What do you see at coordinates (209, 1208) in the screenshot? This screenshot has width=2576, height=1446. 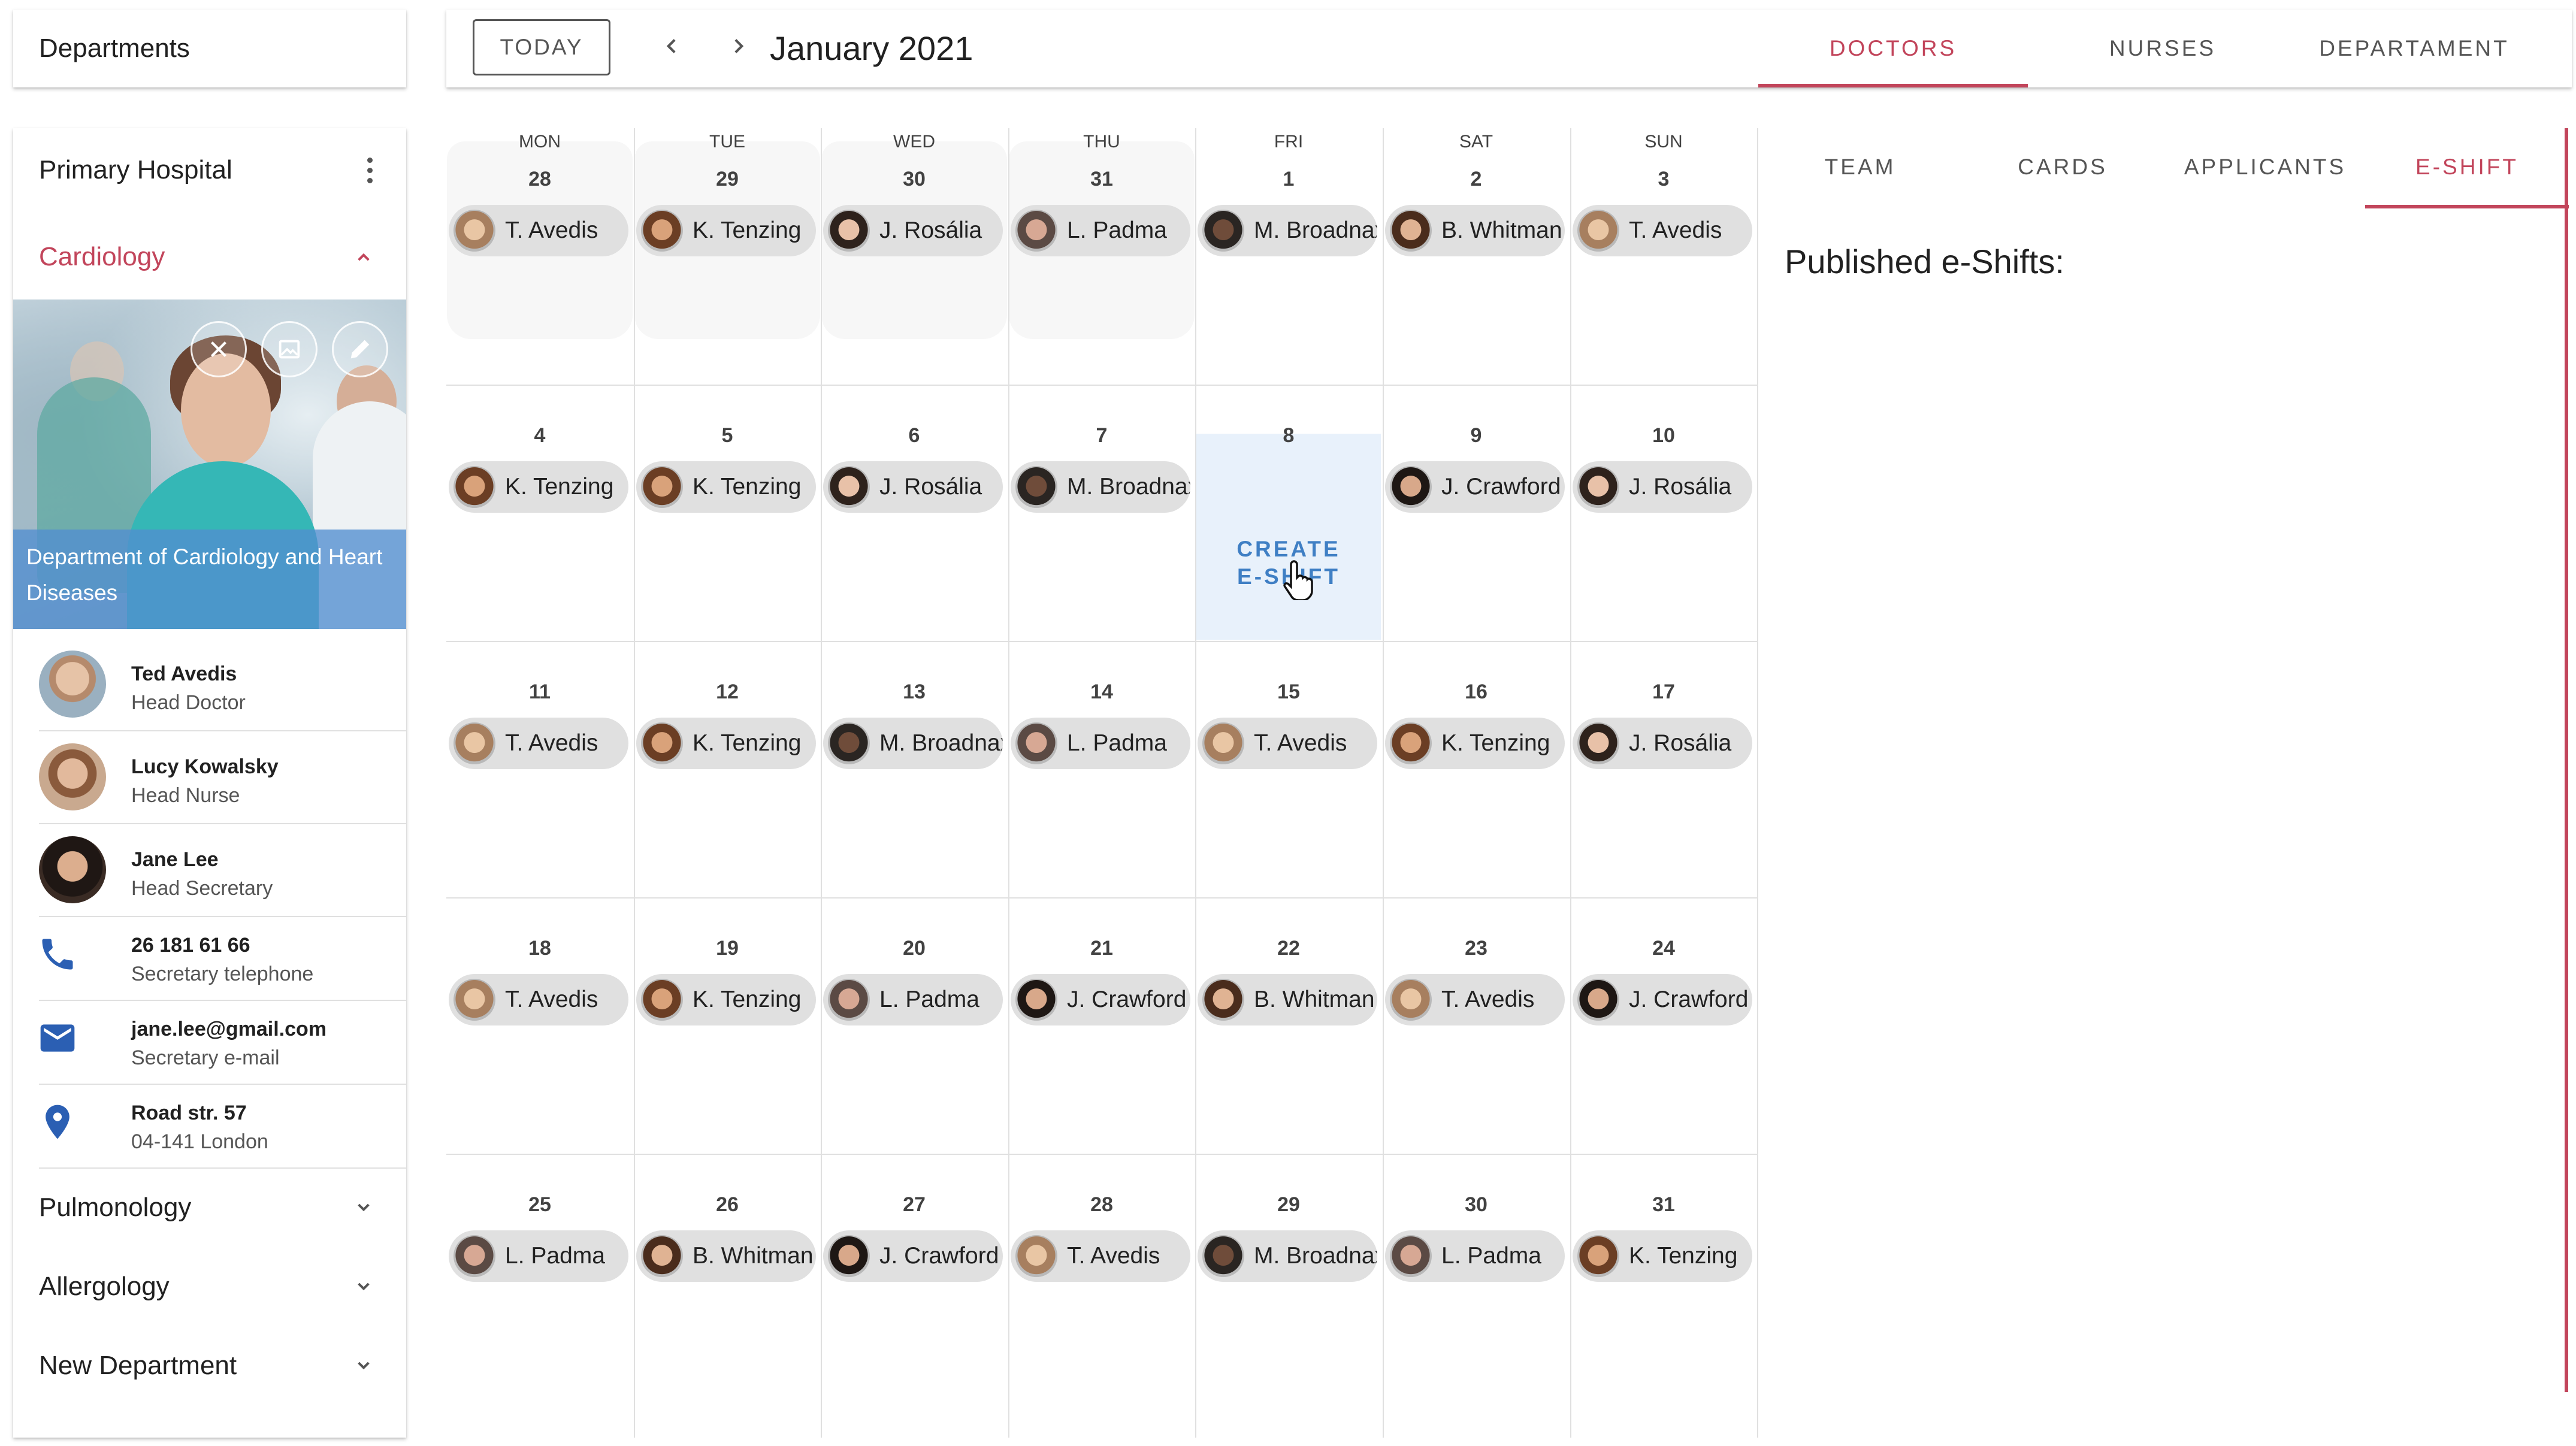 I see `department-pulmonology: Pulmonology` at bounding box center [209, 1208].